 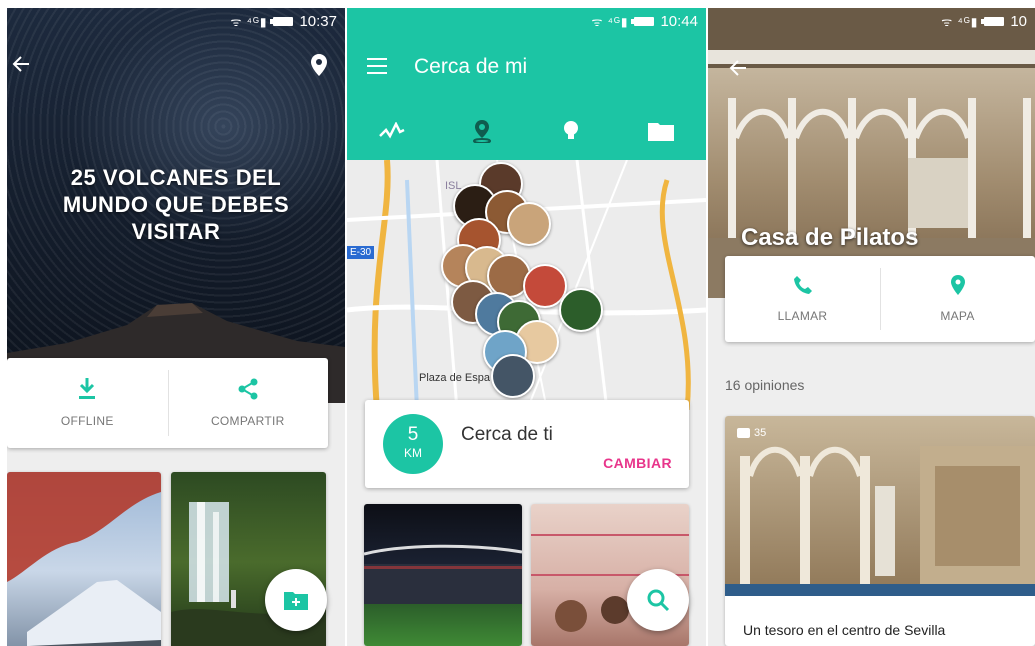 I want to click on stadium-photo, so click(x=443, y=574).